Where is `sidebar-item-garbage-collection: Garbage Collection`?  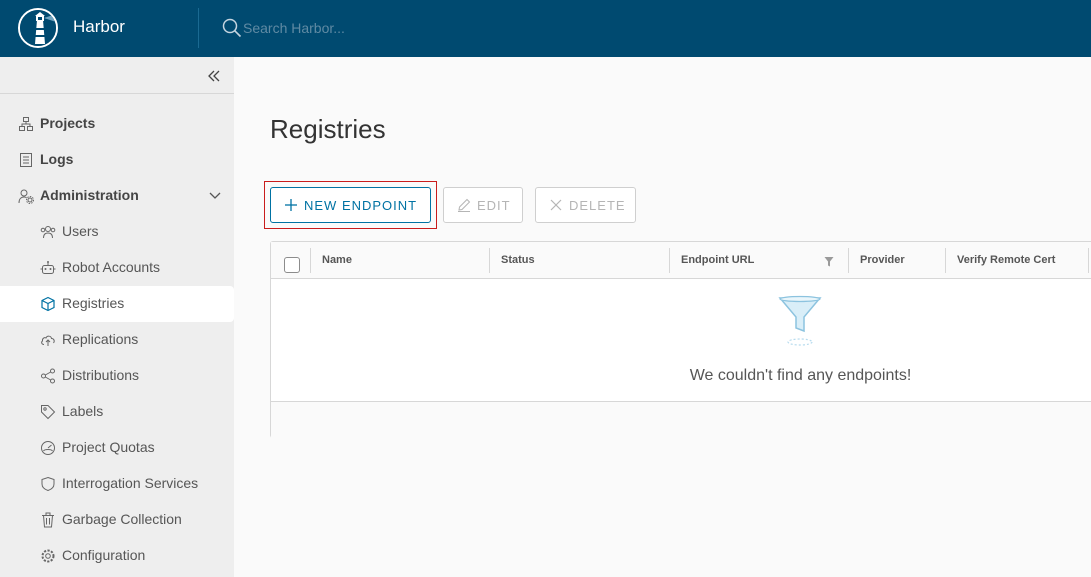
sidebar-item-garbage-collection: Garbage Collection is located at coordinates (117, 520).